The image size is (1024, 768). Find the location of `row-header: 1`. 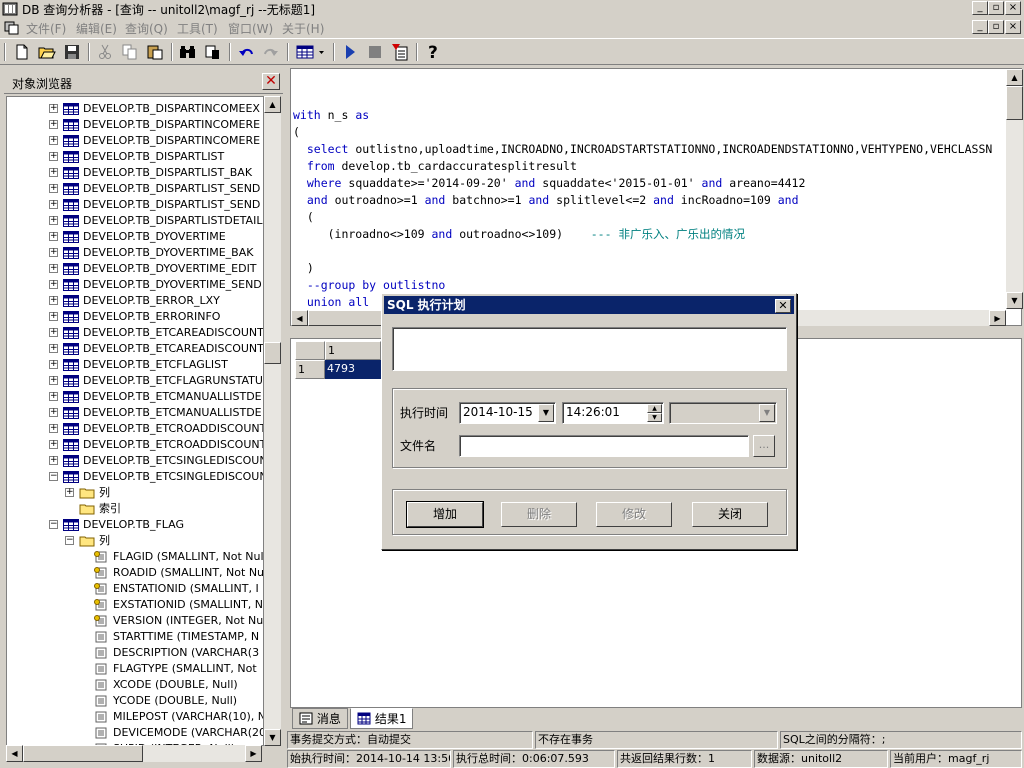

row-header: 1 is located at coordinates (310, 369).